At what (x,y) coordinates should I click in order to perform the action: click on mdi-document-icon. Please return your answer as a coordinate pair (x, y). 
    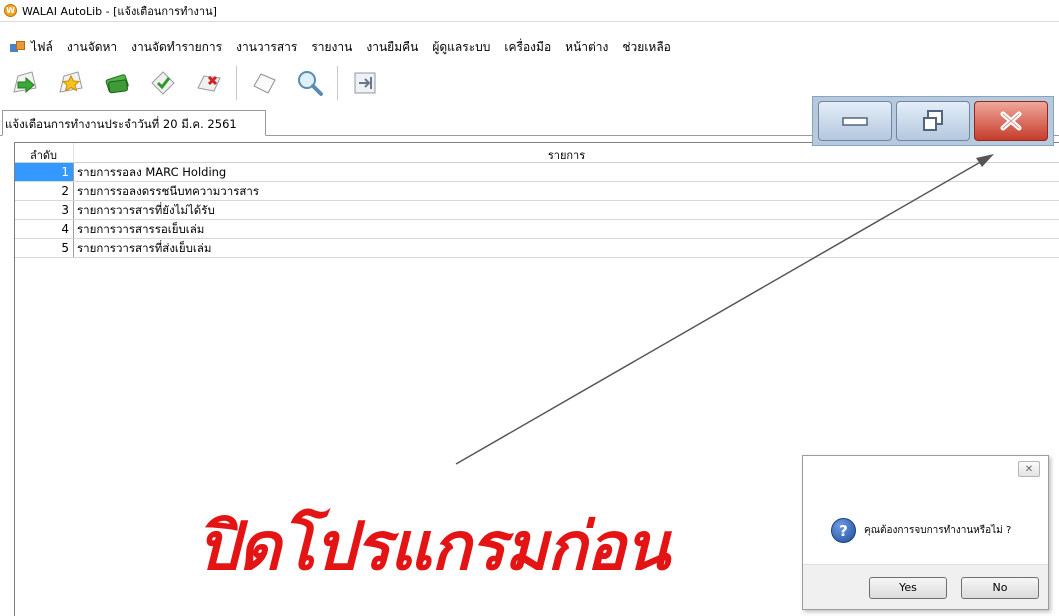
    Looking at the image, I should click on (17, 47).